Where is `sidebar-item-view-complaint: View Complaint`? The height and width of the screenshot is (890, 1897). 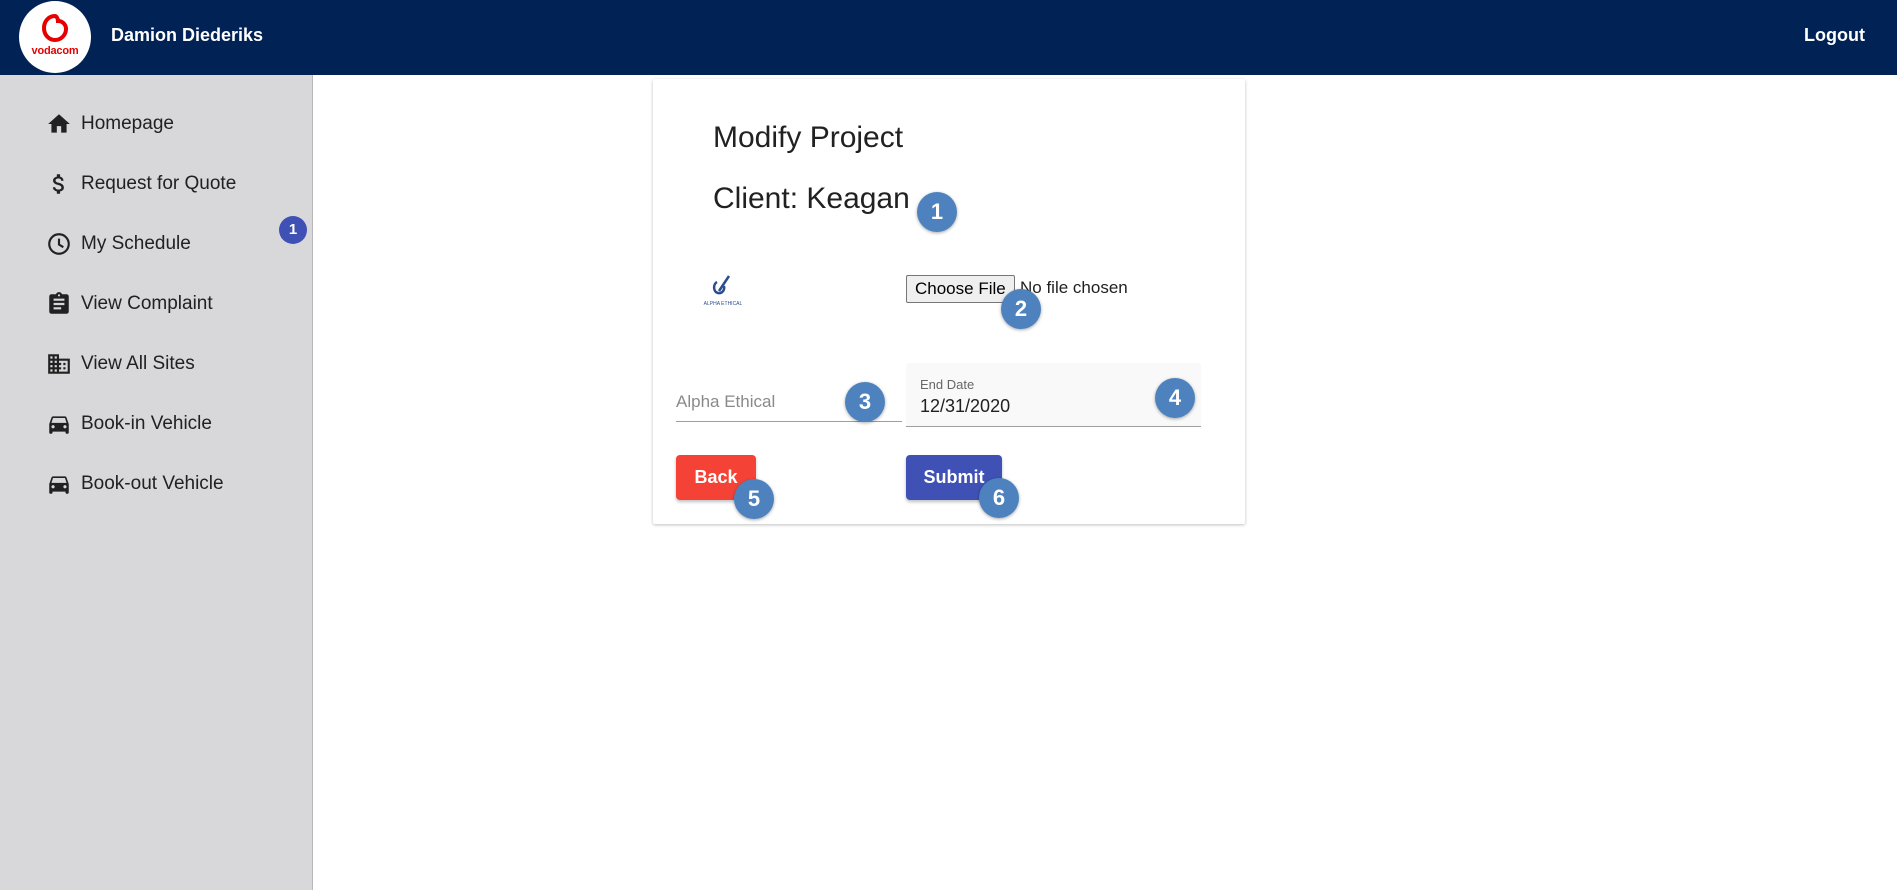
sidebar-item-view-complaint: View Complaint is located at coordinates (129, 304).